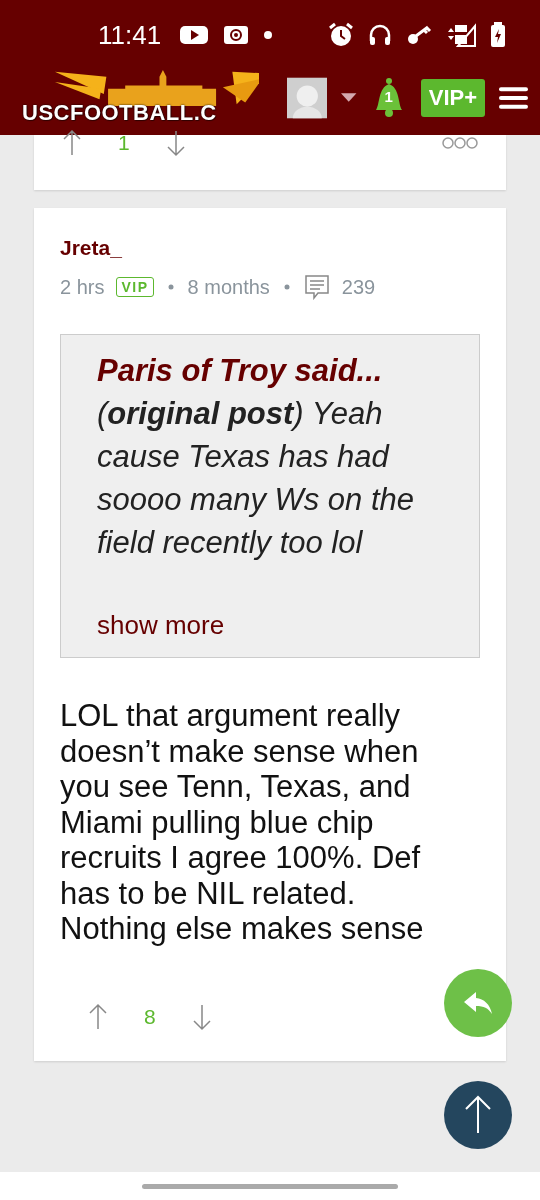 The width and height of the screenshot is (540, 1200). I want to click on dot-icon, so click(268, 35).